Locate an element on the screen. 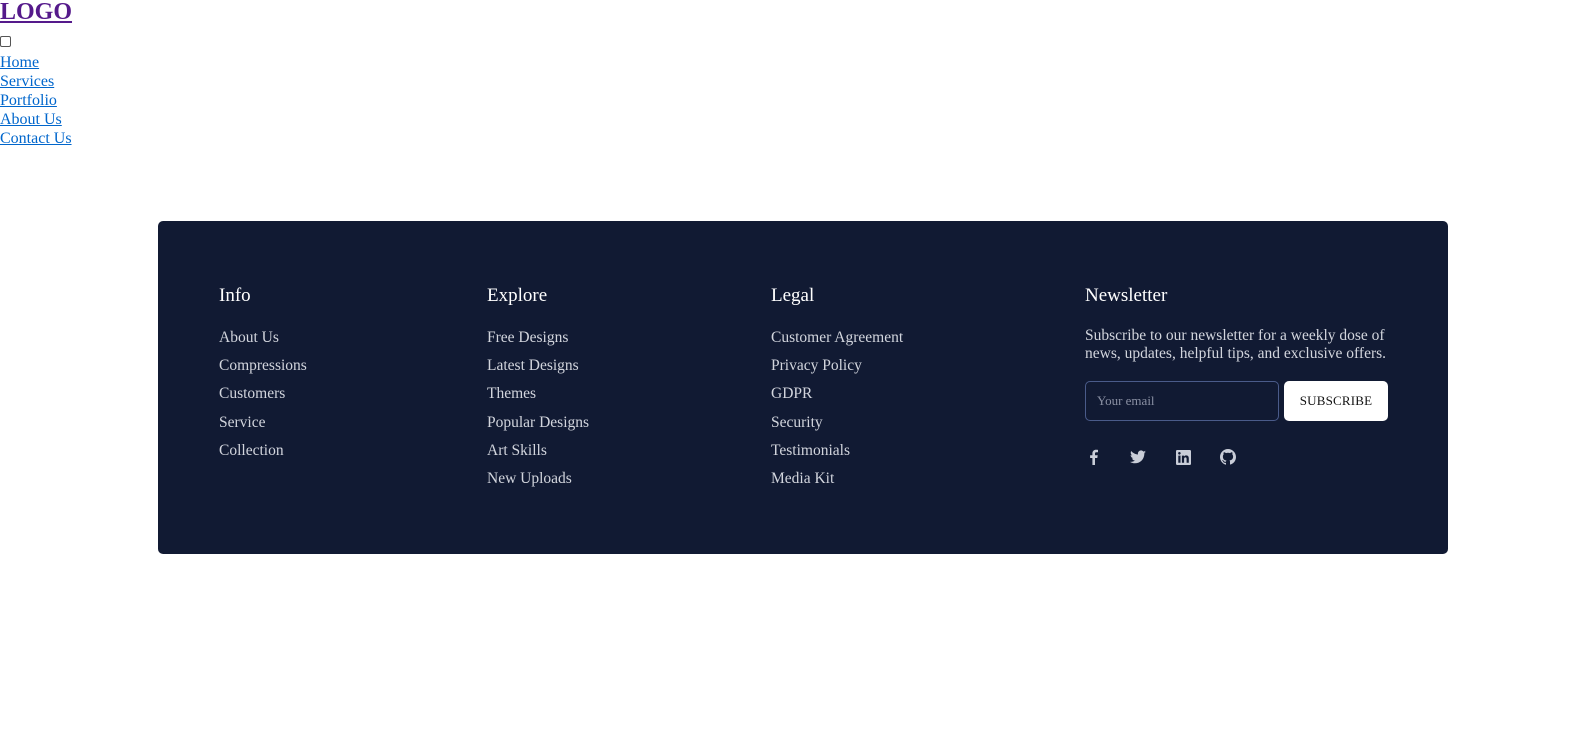 Image resolution: width=1594 pixels, height=744 pixels. footer-link-collection: Collection is located at coordinates (263, 451).